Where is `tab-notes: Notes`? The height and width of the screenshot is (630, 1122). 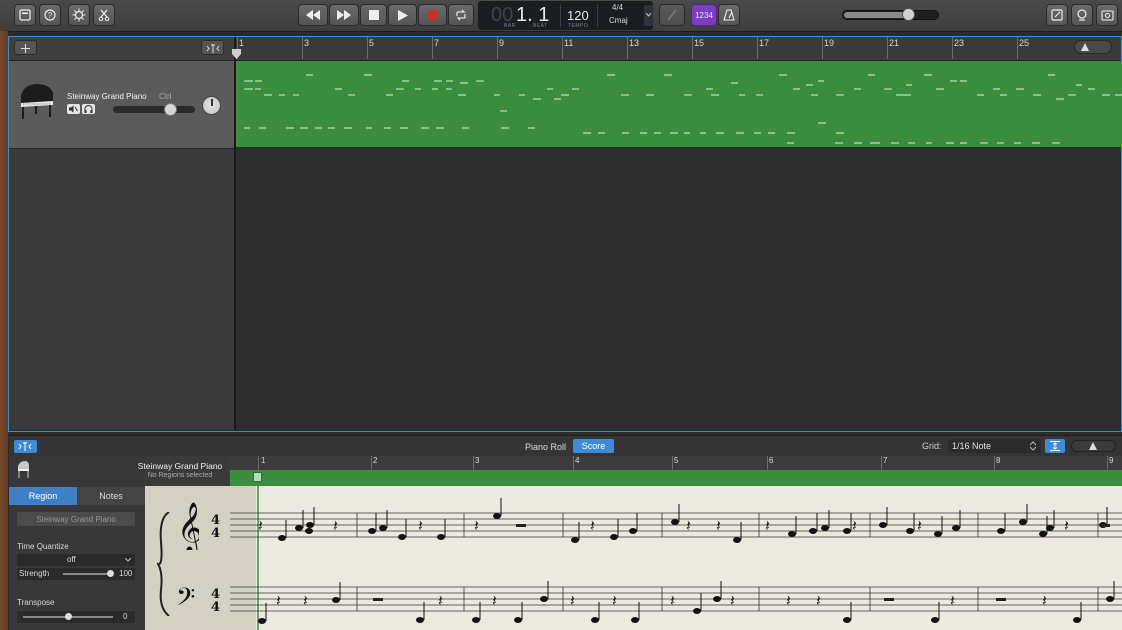
tab-notes: Notes is located at coordinates (111, 496).